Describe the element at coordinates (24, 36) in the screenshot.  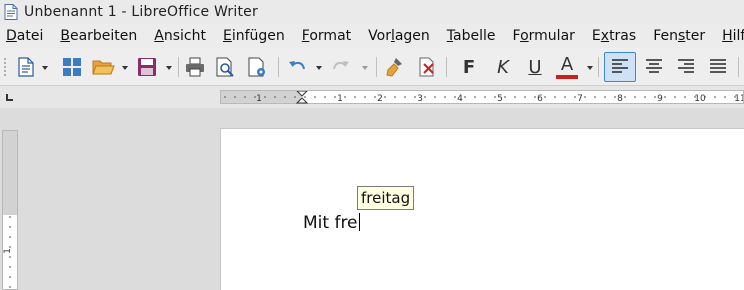
I see `menu-datei: Datei` at that location.